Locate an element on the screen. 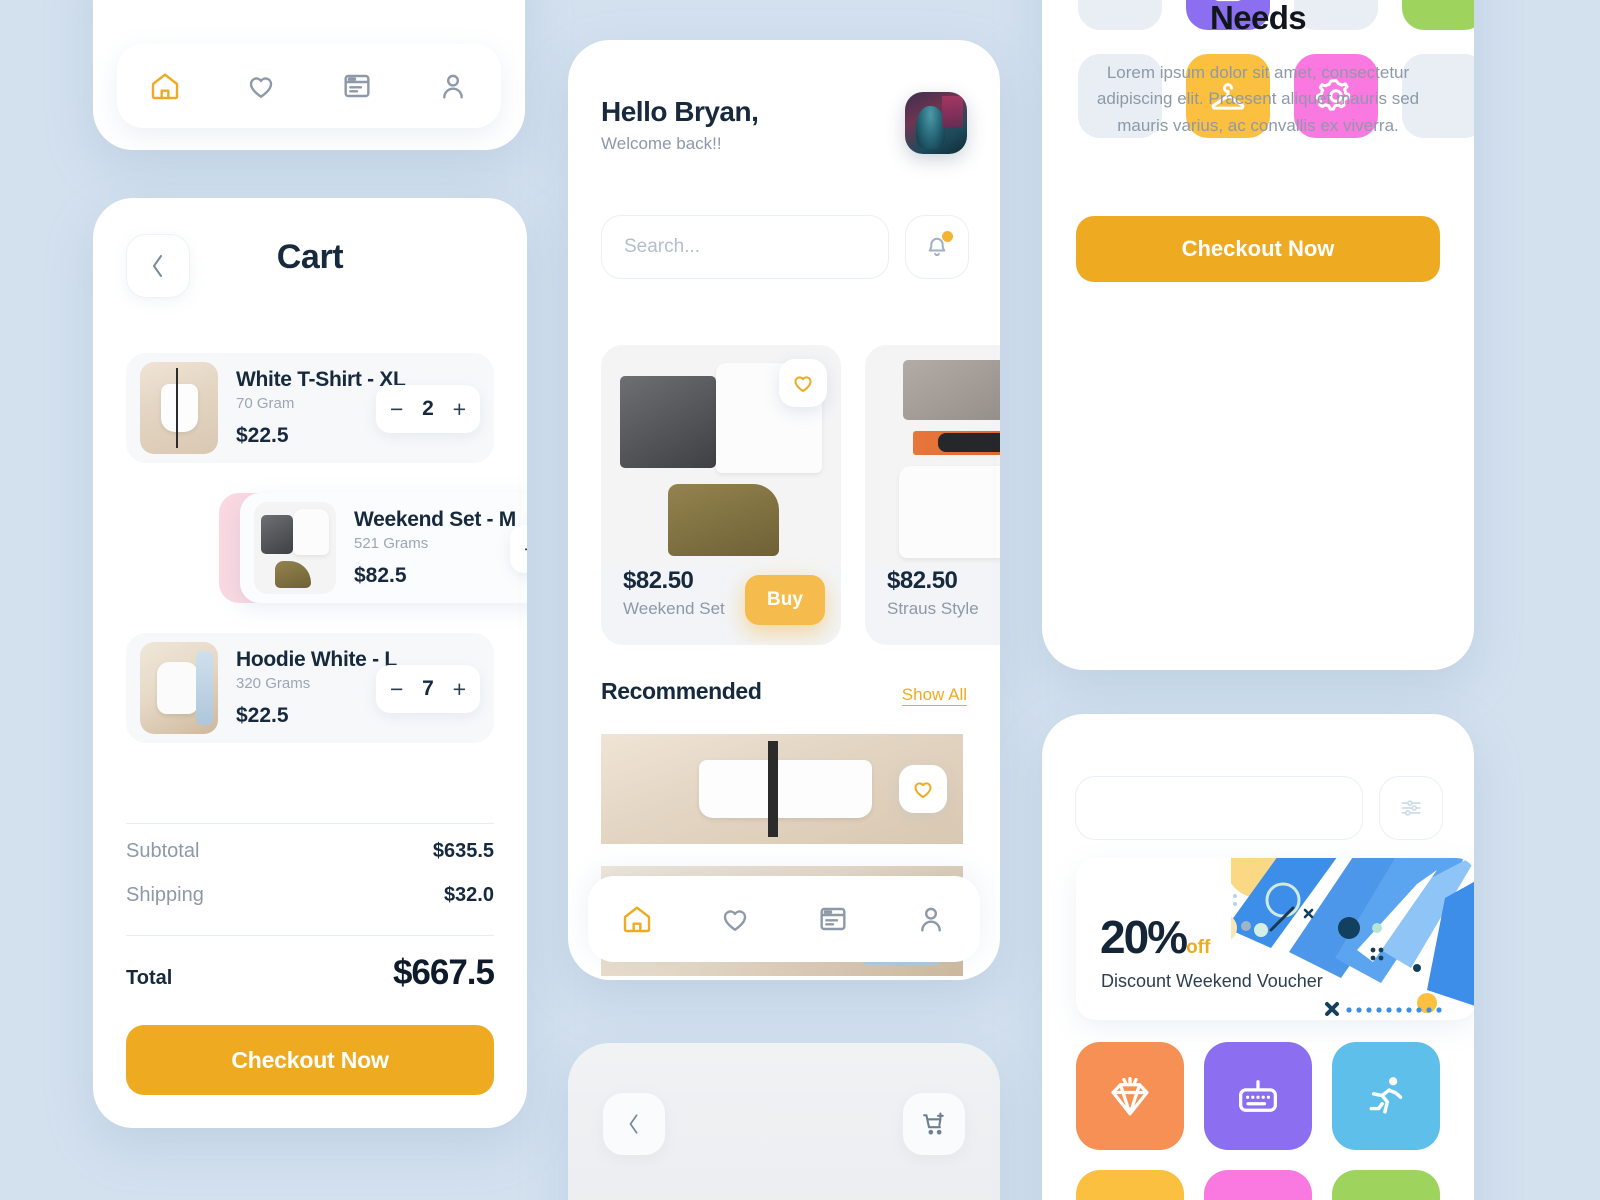 The height and width of the screenshot is (1200, 1600). show-all-link: Show All is located at coordinates (934, 695).